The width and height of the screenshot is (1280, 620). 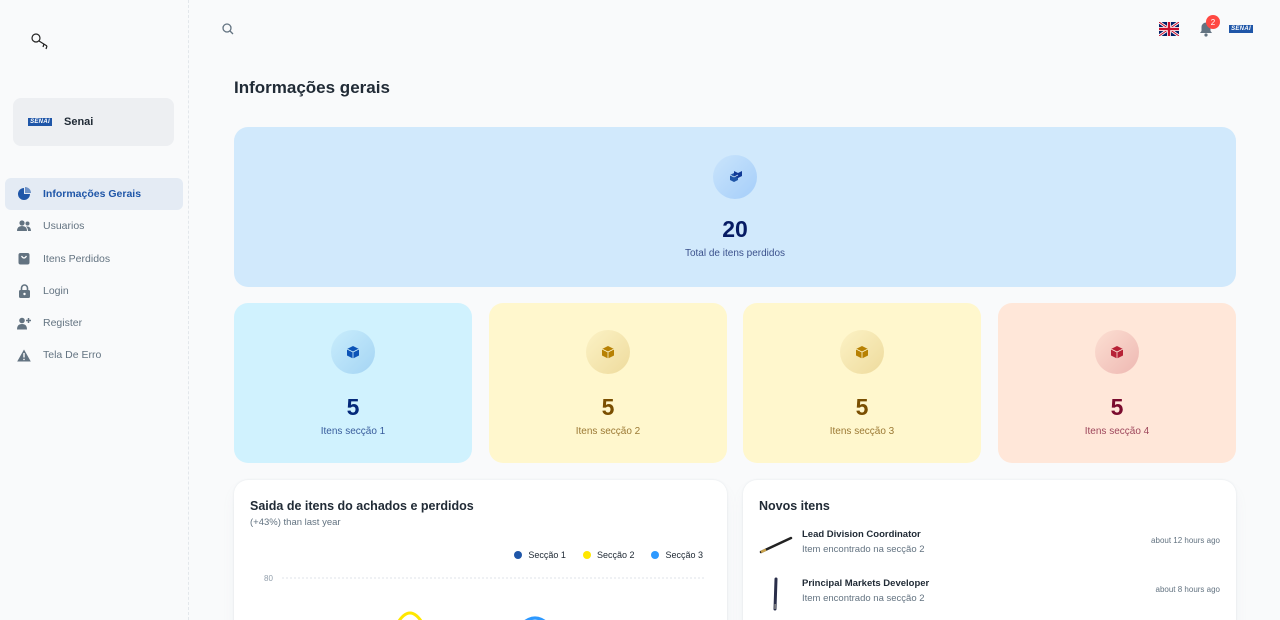 What do you see at coordinates (1117, 383) in the screenshot?
I see `section-4-card: 5 Itens secção 4` at bounding box center [1117, 383].